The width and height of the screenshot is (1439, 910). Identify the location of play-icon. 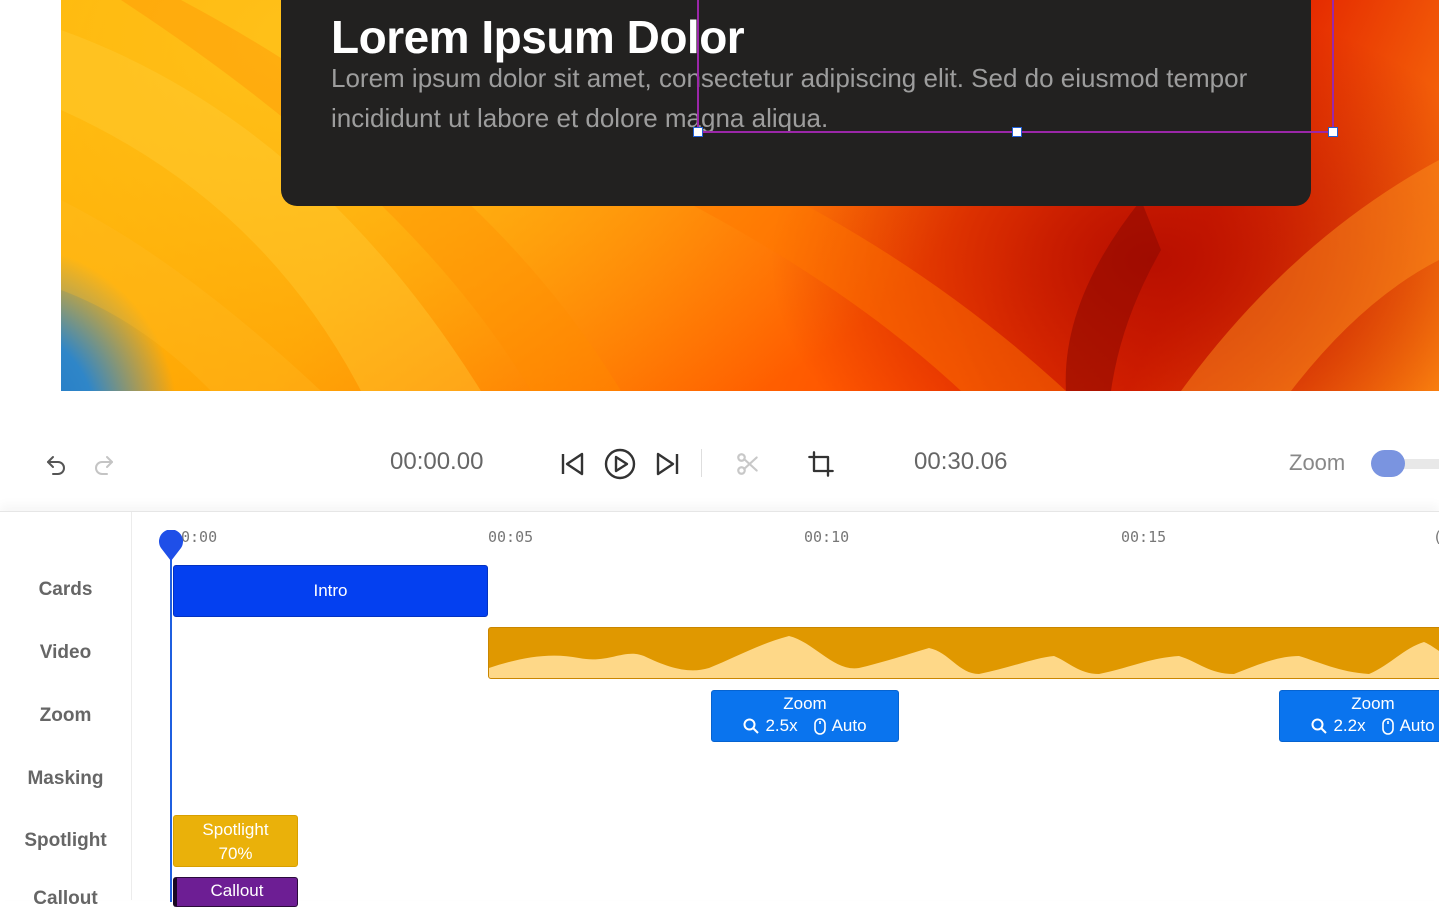
(620, 464).